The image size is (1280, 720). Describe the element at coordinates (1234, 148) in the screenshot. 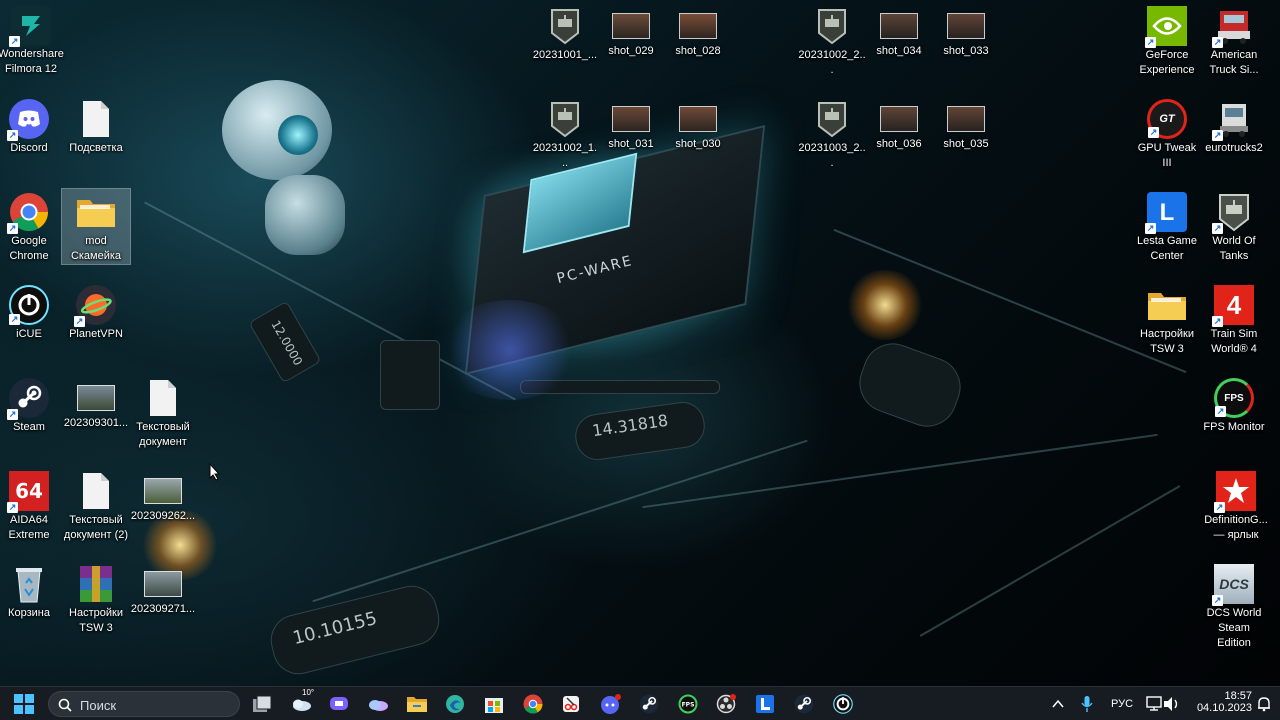

I see `icon-label: eurotrucks2` at that location.